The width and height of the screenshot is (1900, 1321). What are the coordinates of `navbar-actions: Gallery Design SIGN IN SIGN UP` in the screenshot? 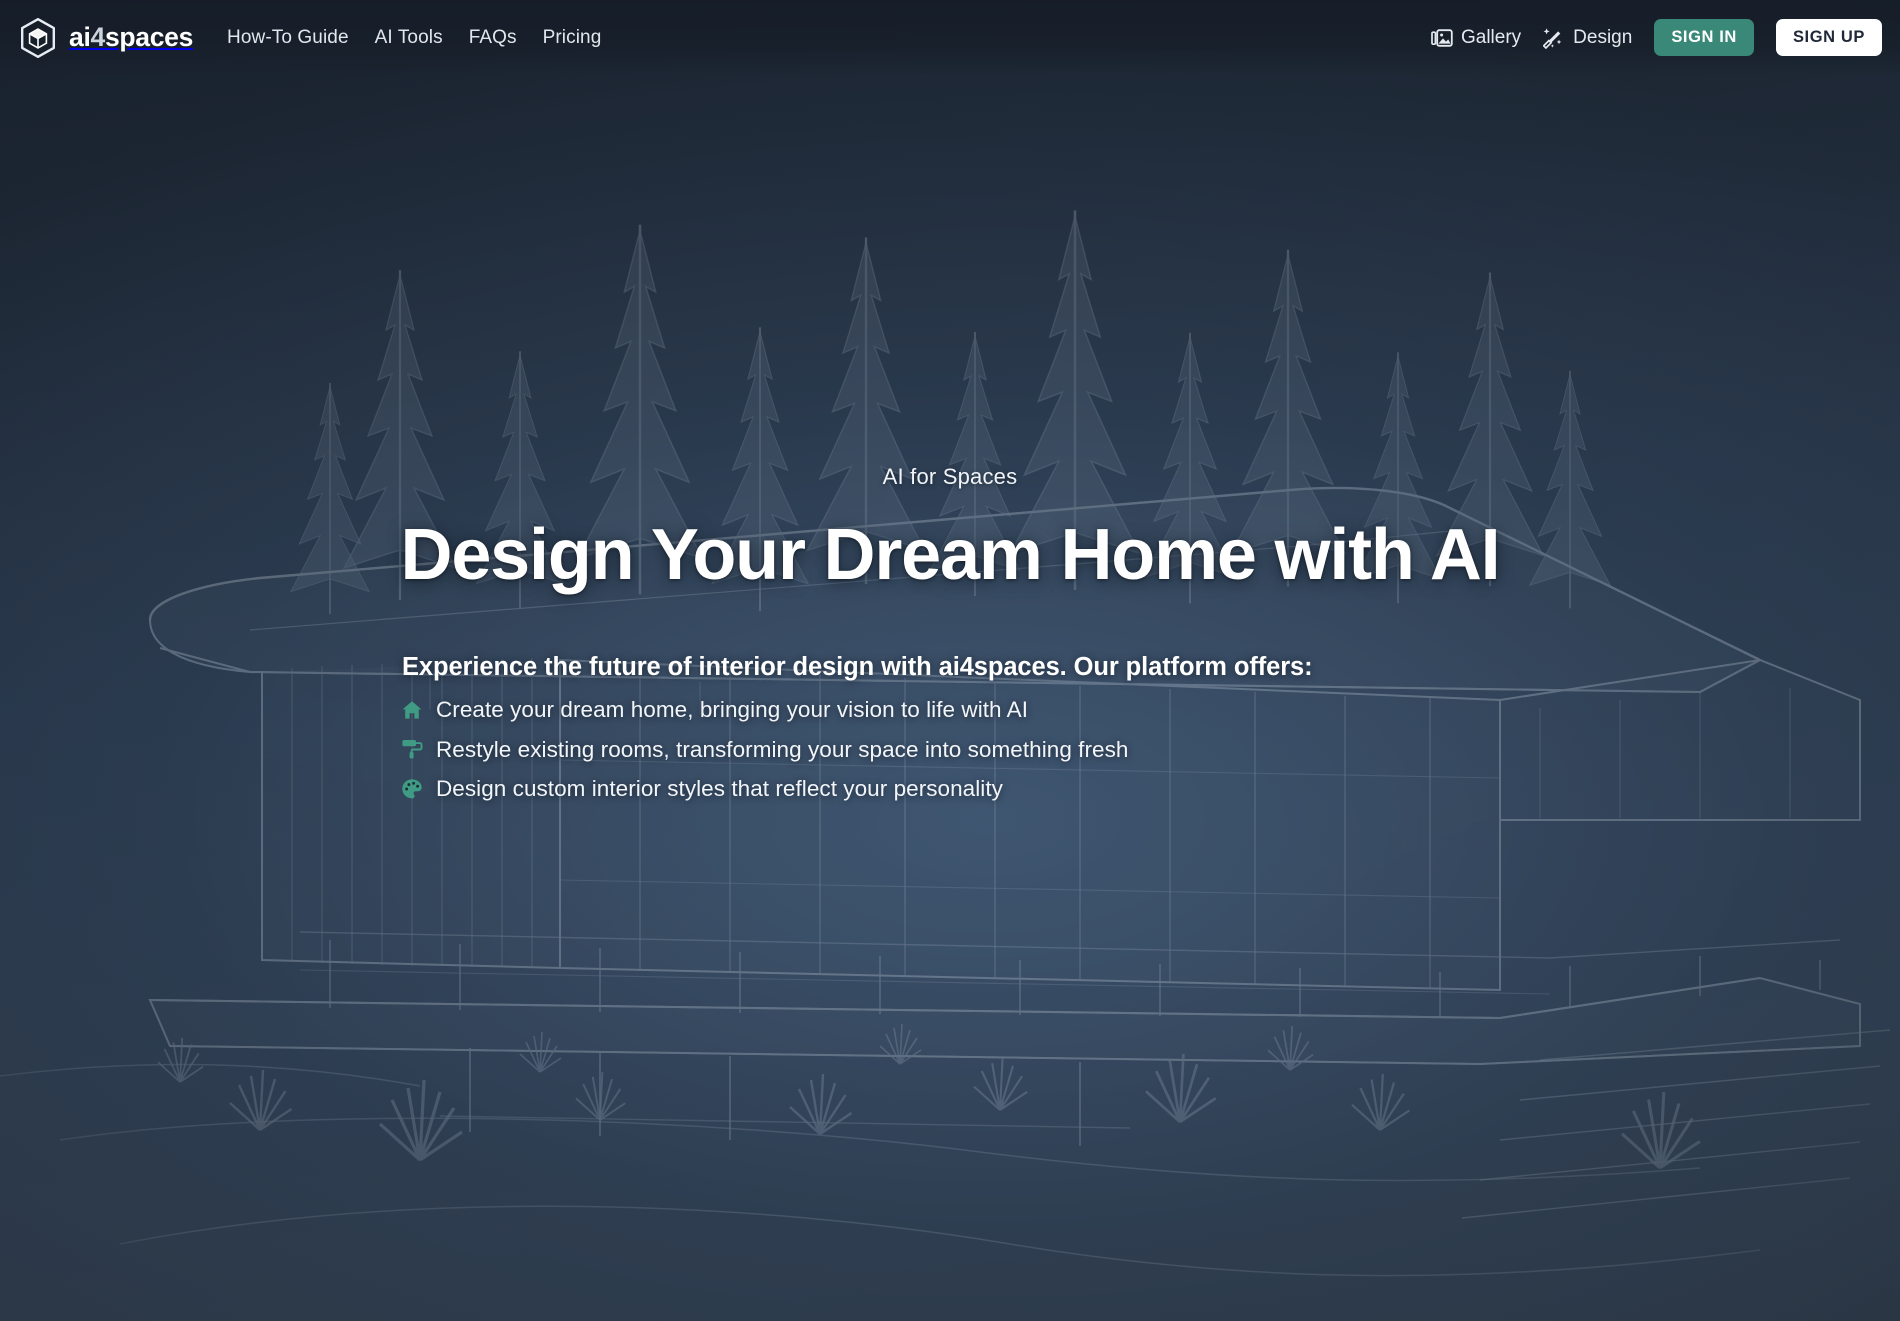 It's located at (1656, 37).